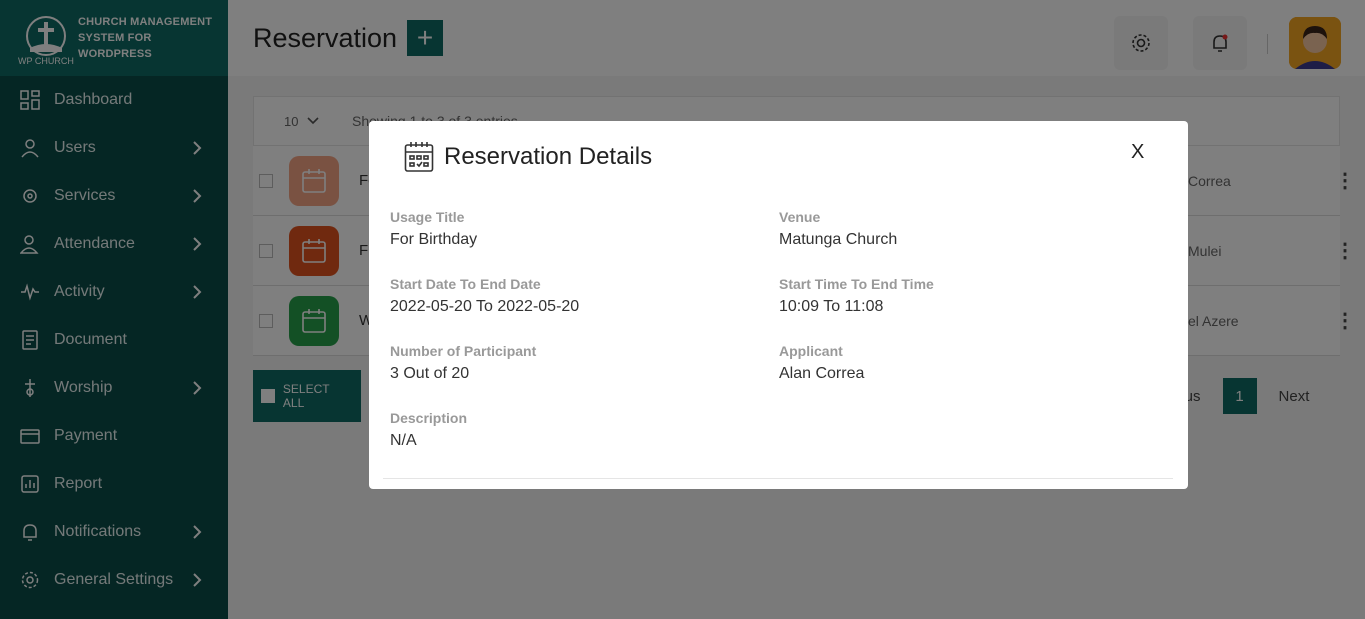 This screenshot has width=1365, height=619. What do you see at coordinates (463, 351) in the screenshot?
I see `participants-label: Number of Participant` at bounding box center [463, 351].